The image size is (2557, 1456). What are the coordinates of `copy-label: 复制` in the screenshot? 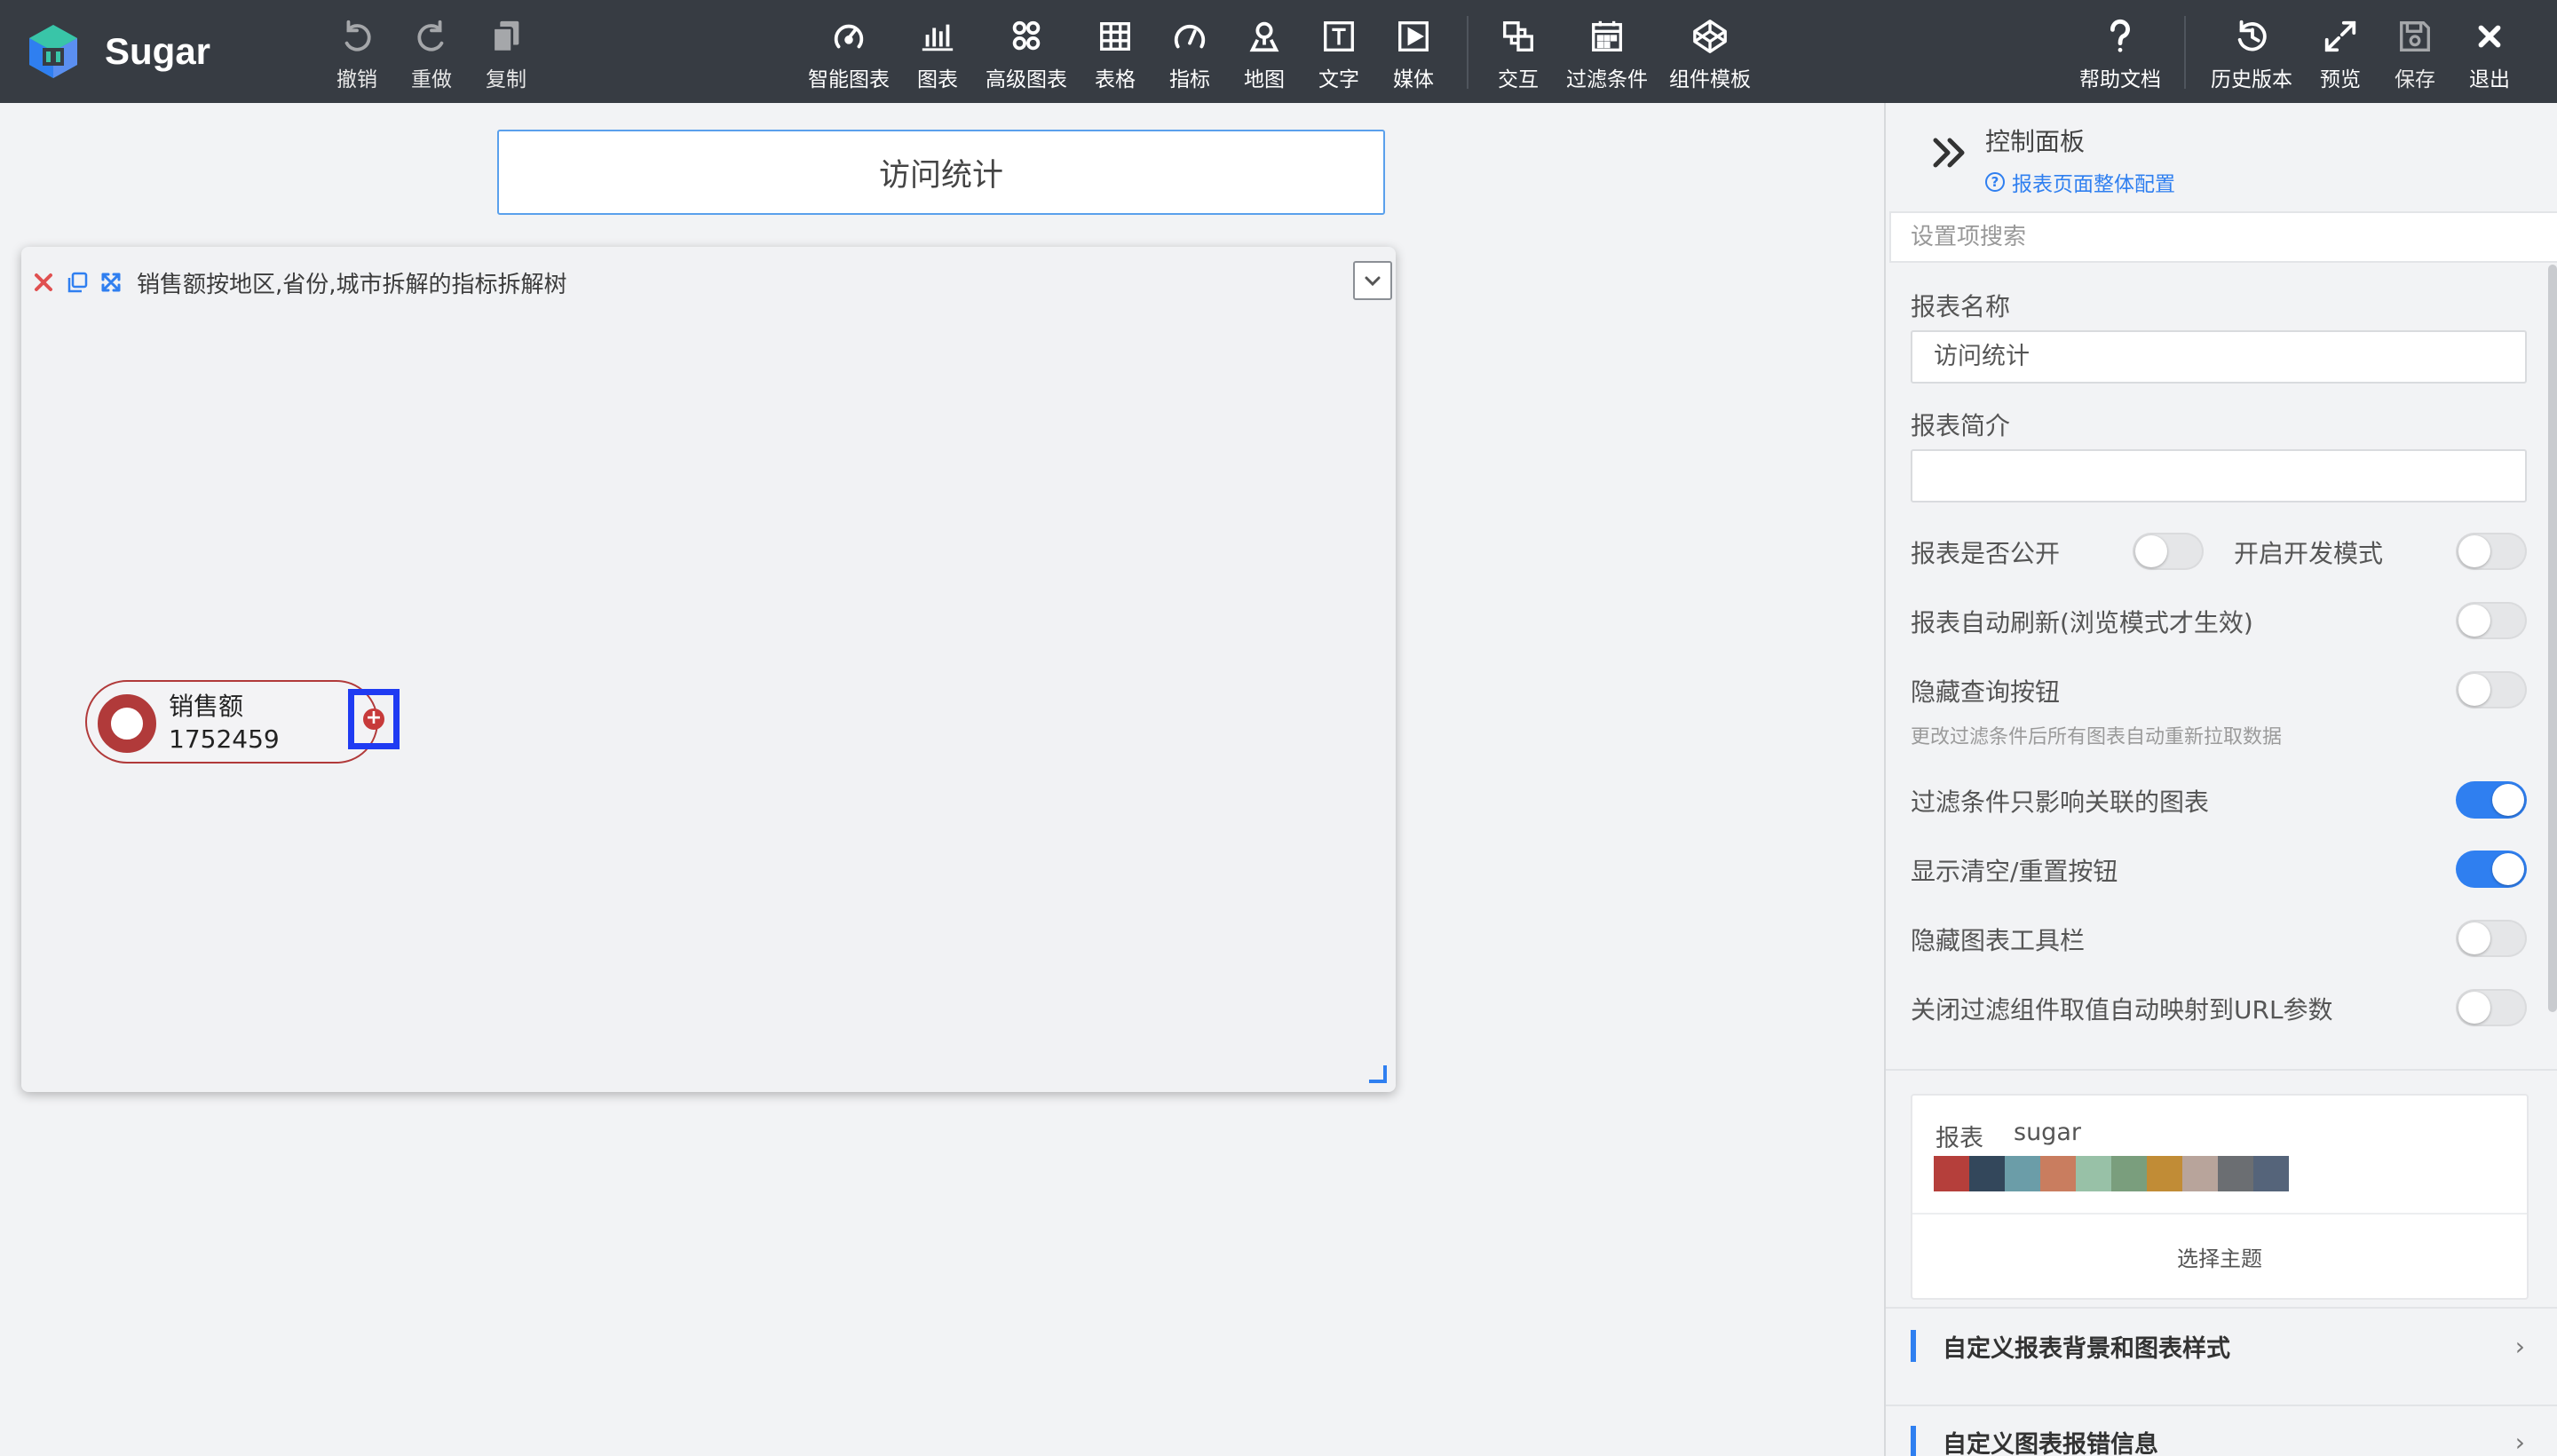 It's located at (506, 79).